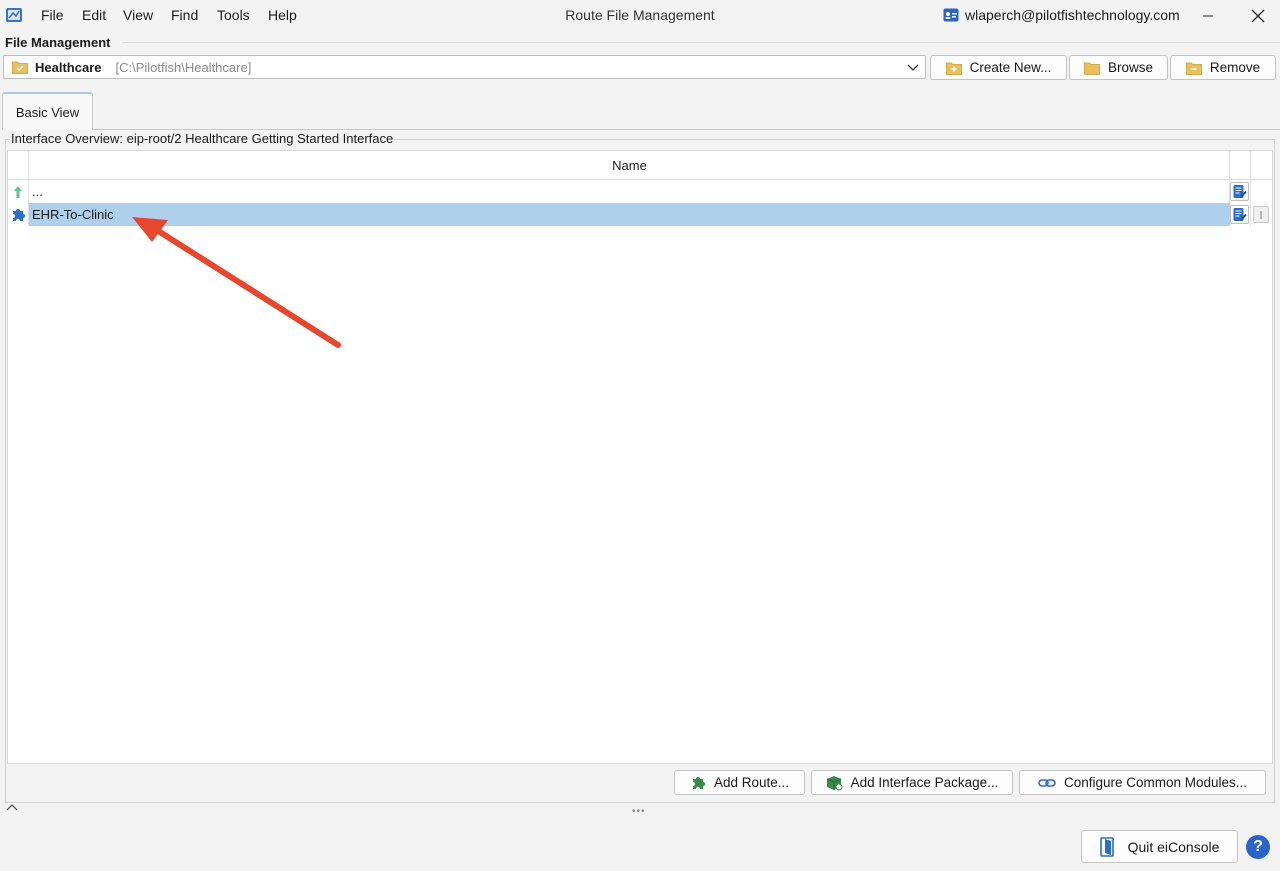 The image size is (1280, 871). Describe the element at coordinates (953, 68) in the screenshot. I see `new-folder-icon` at that location.